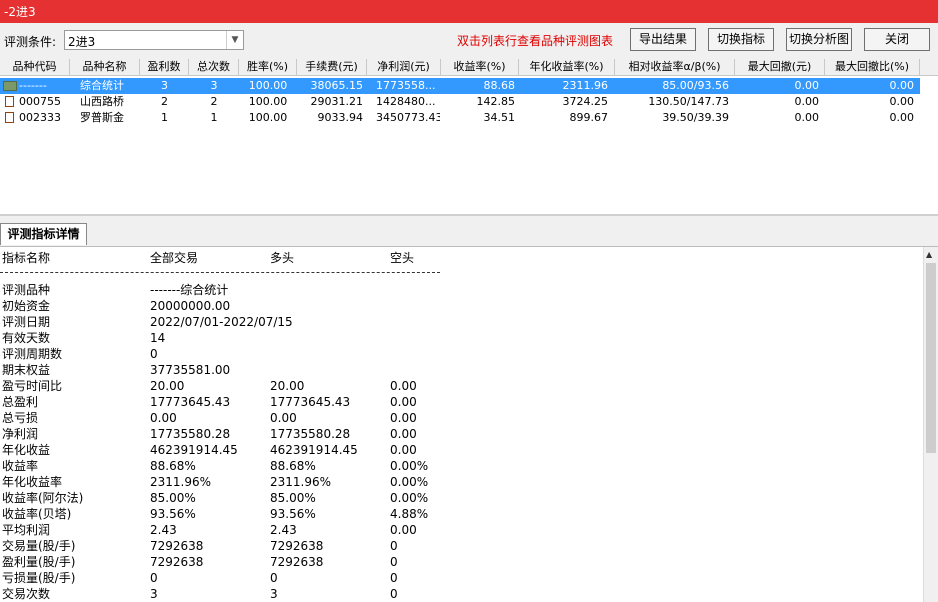 This screenshot has height=602, width=938. Describe the element at coordinates (214, 101) in the screenshot. I see `cell-total: 2` at that location.